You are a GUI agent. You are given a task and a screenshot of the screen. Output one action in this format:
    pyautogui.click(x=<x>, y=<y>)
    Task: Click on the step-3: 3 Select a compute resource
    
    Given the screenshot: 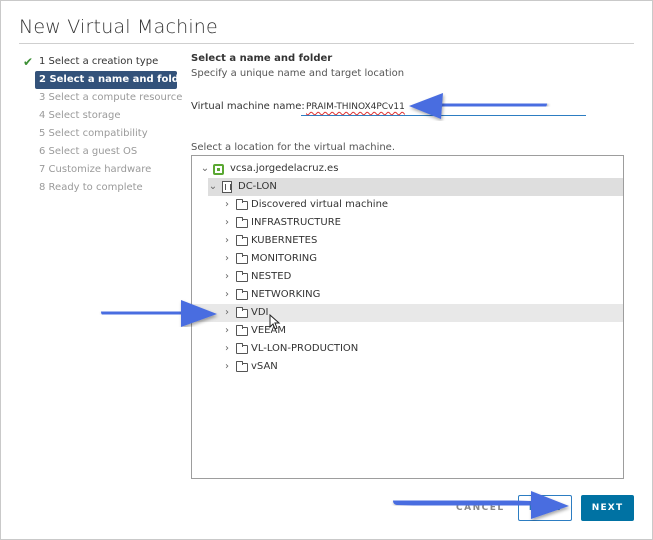 What is the action you would take?
    pyautogui.click(x=103, y=98)
    